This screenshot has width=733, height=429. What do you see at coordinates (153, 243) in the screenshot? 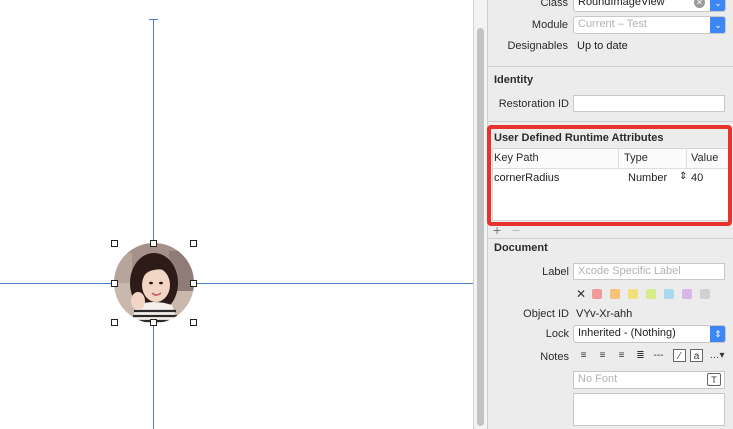
I see `resize-handle-top` at bounding box center [153, 243].